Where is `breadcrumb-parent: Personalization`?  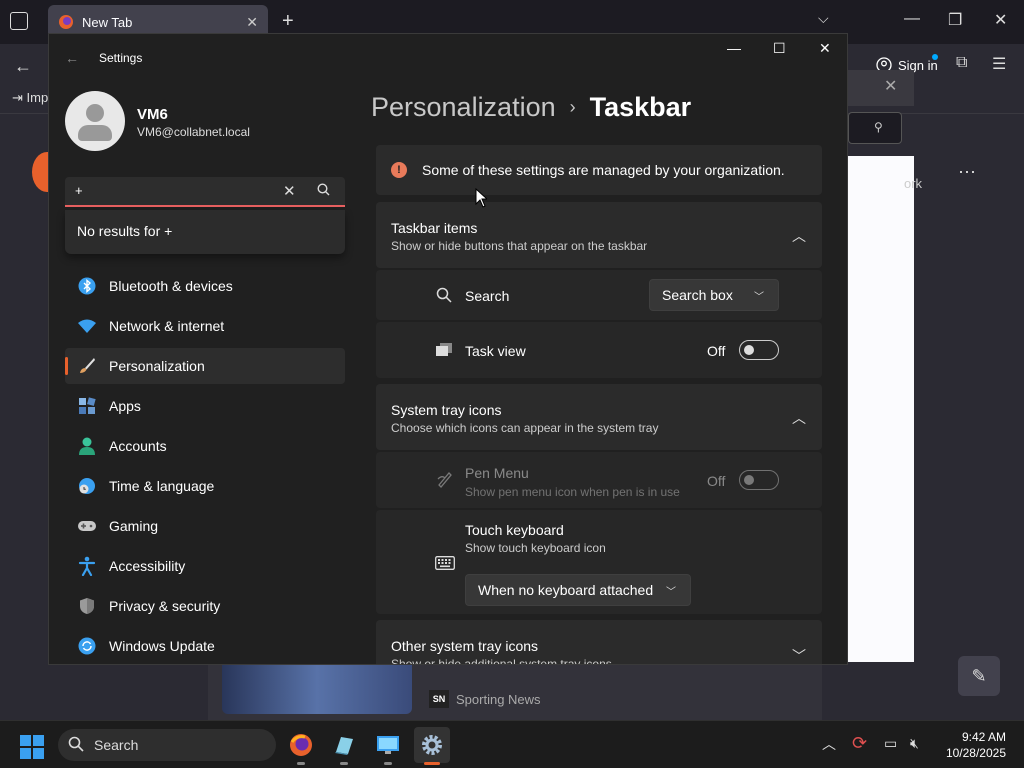 breadcrumb-parent: Personalization is located at coordinates (463, 107).